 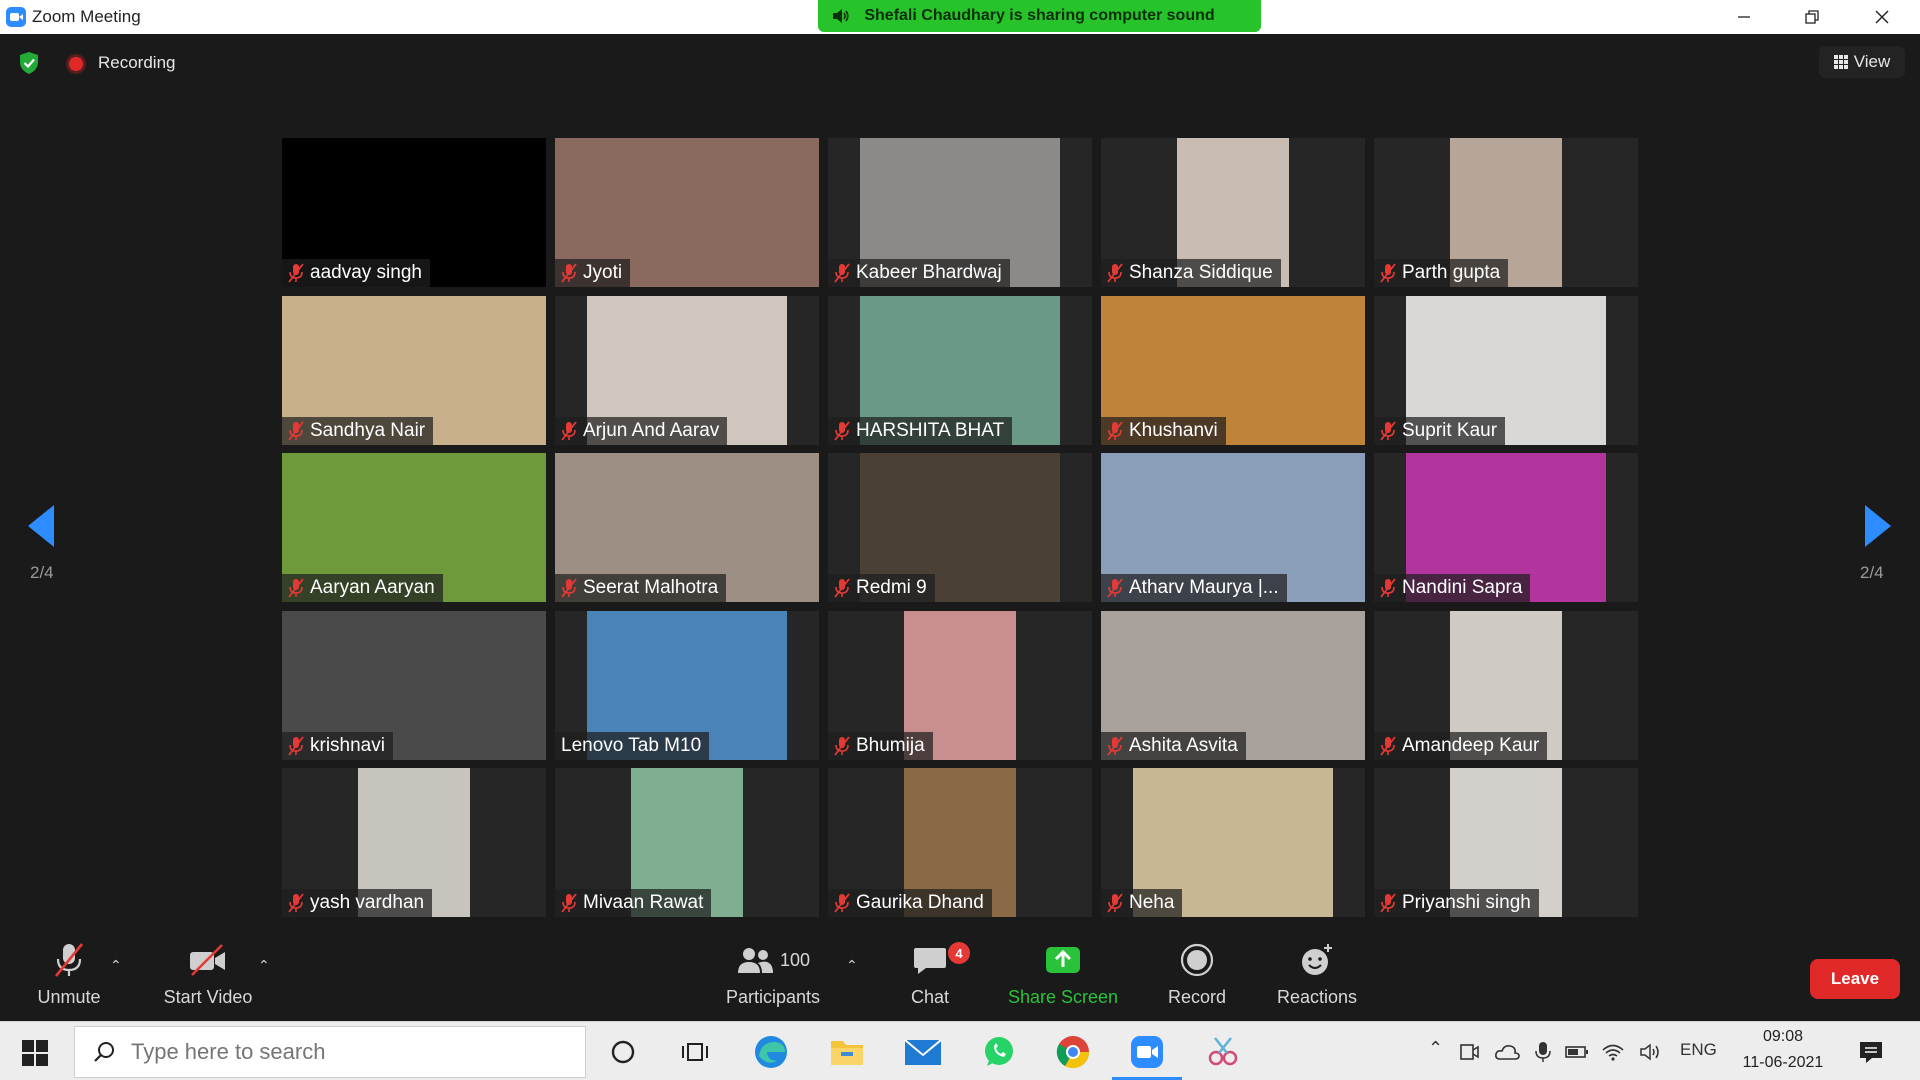 What do you see at coordinates (208, 978) in the screenshot?
I see `start-video-button: Start Video` at bounding box center [208, 978].